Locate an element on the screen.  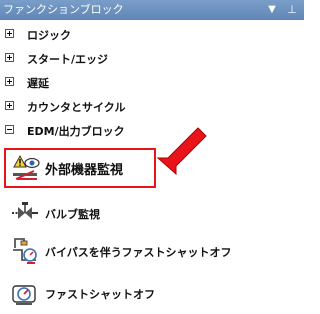
group-label: 遅延 is located at coordinates (38, 83).